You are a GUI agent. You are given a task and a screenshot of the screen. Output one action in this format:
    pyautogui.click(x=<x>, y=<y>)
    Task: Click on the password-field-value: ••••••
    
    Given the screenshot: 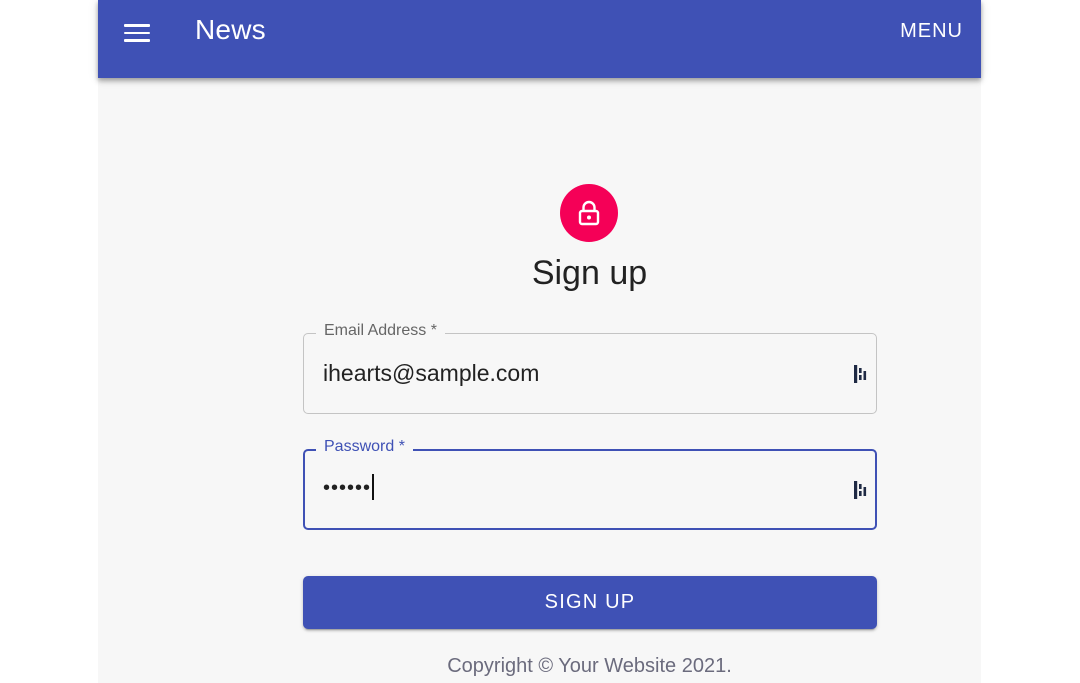 What is the action you would take?
    pyautogui.click(x=349, y=486)
    